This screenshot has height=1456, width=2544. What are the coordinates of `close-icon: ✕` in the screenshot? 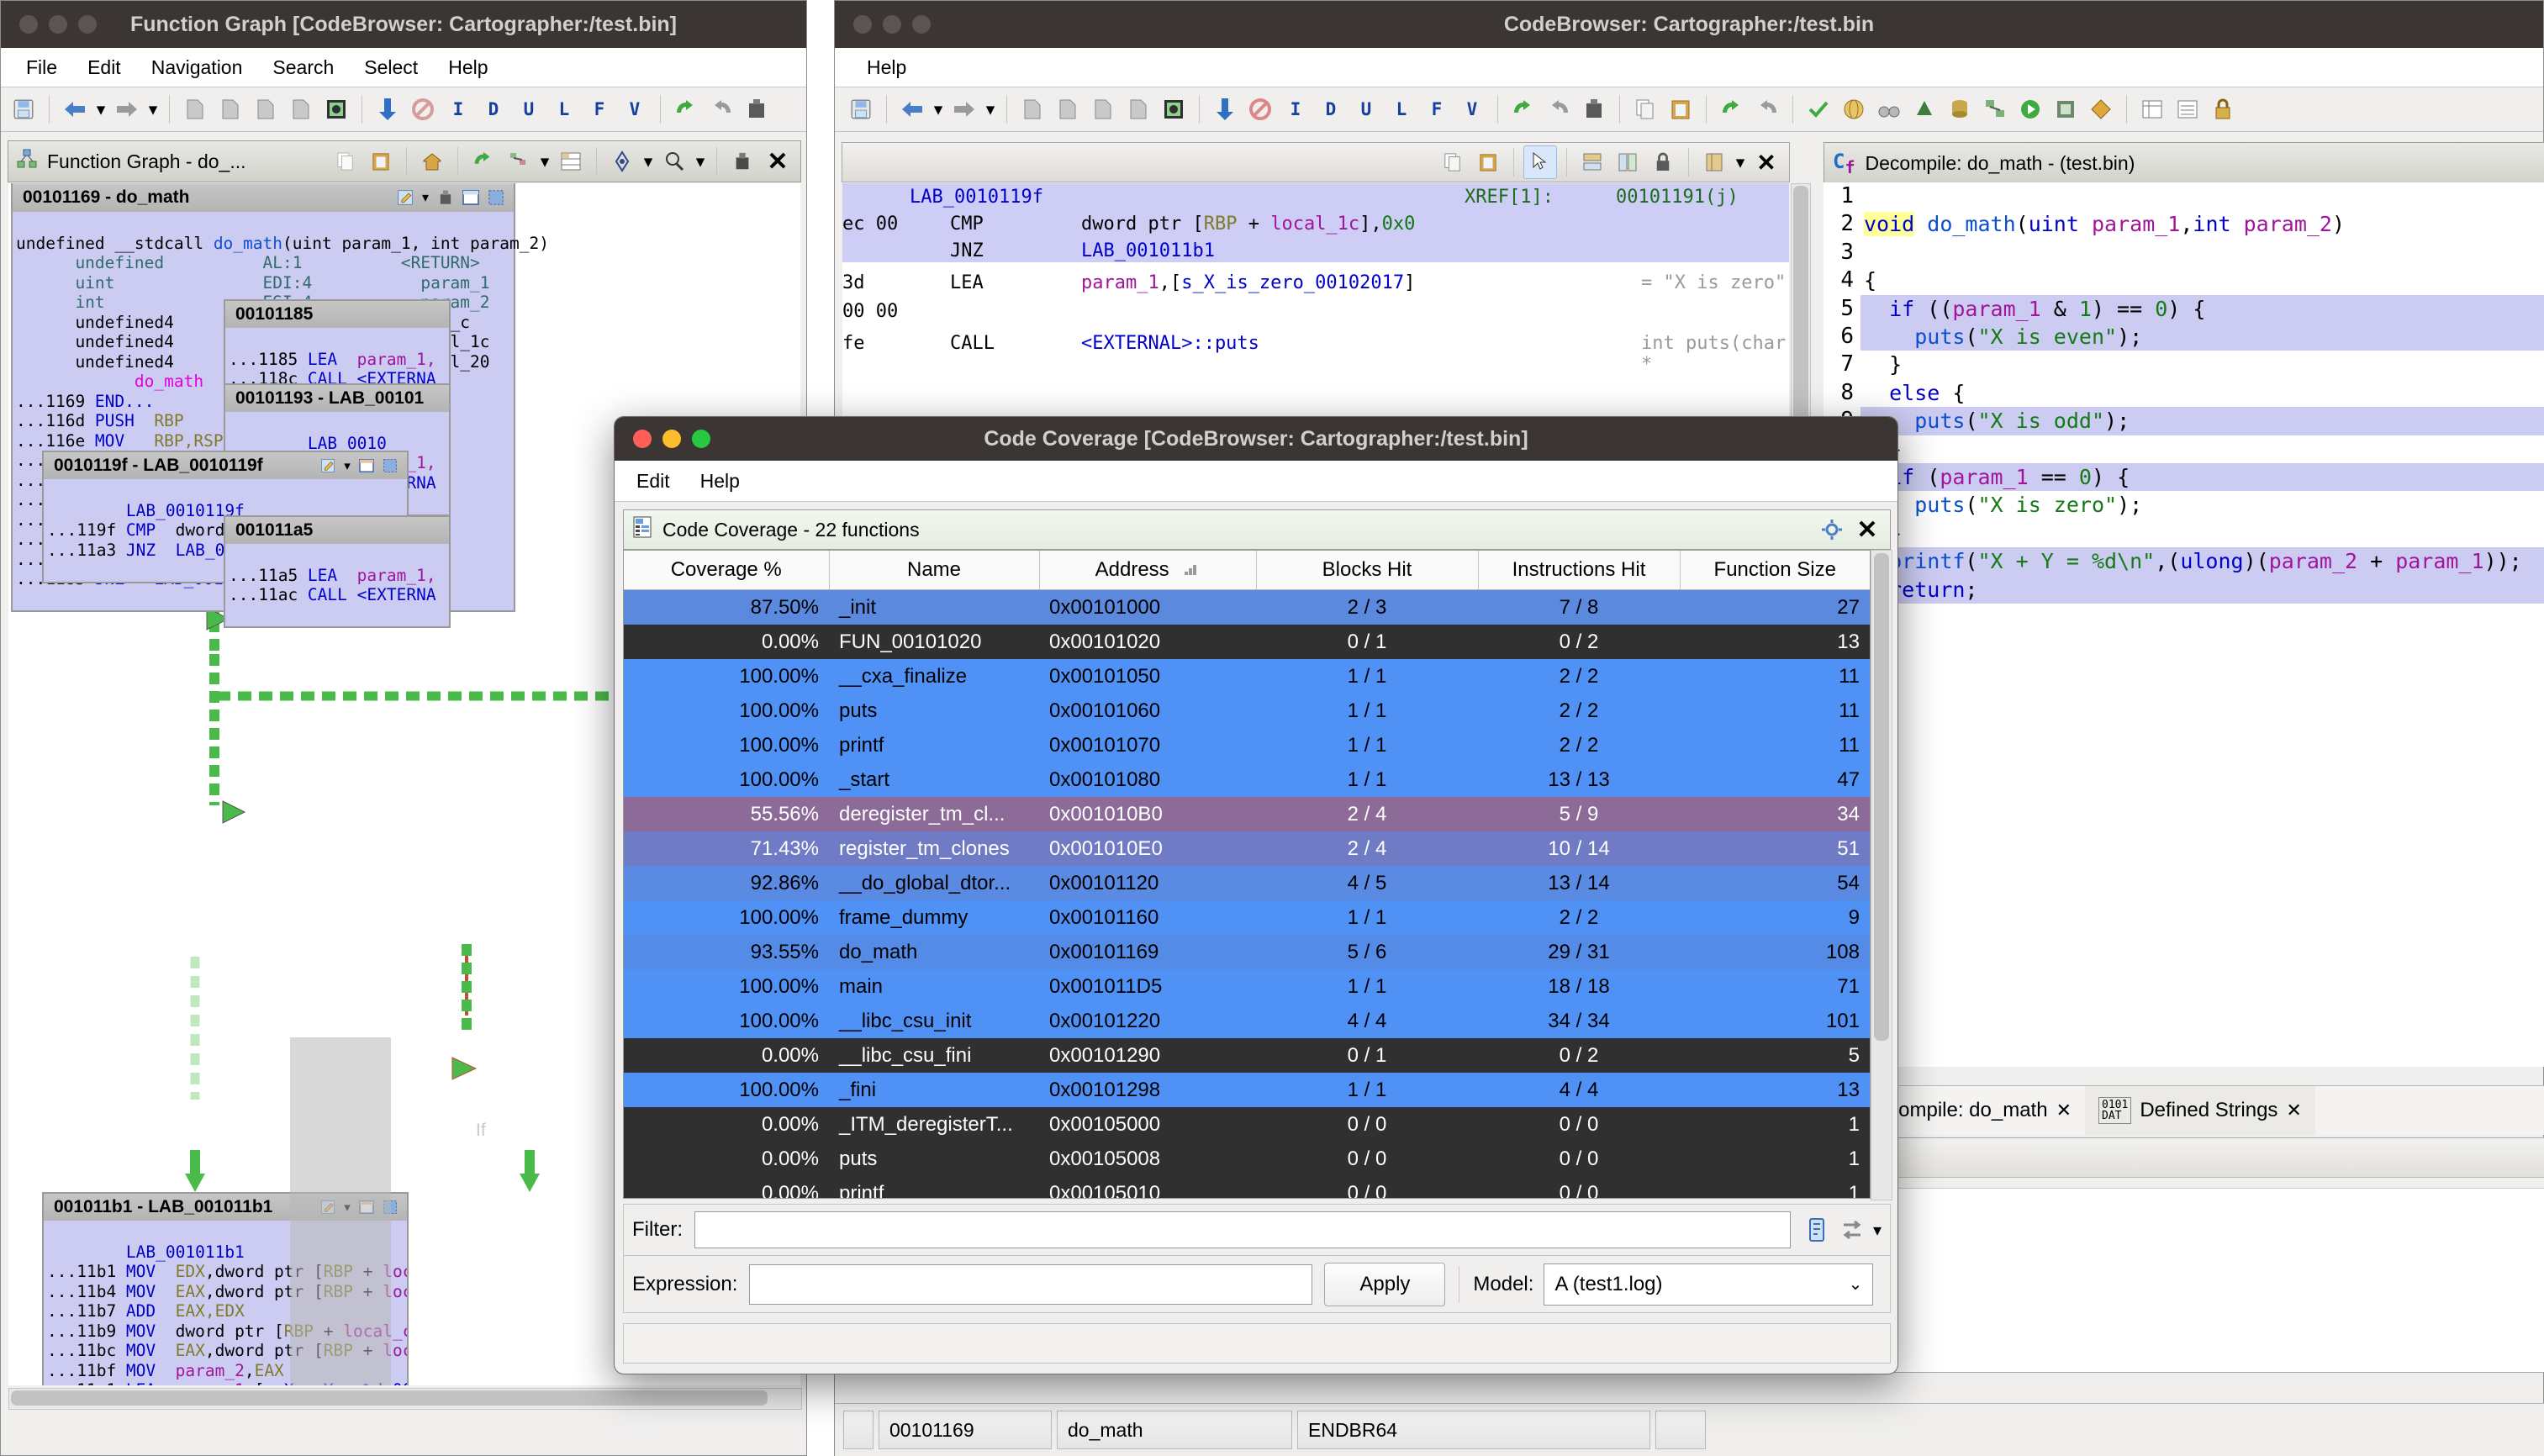 It's located at (778, 161).